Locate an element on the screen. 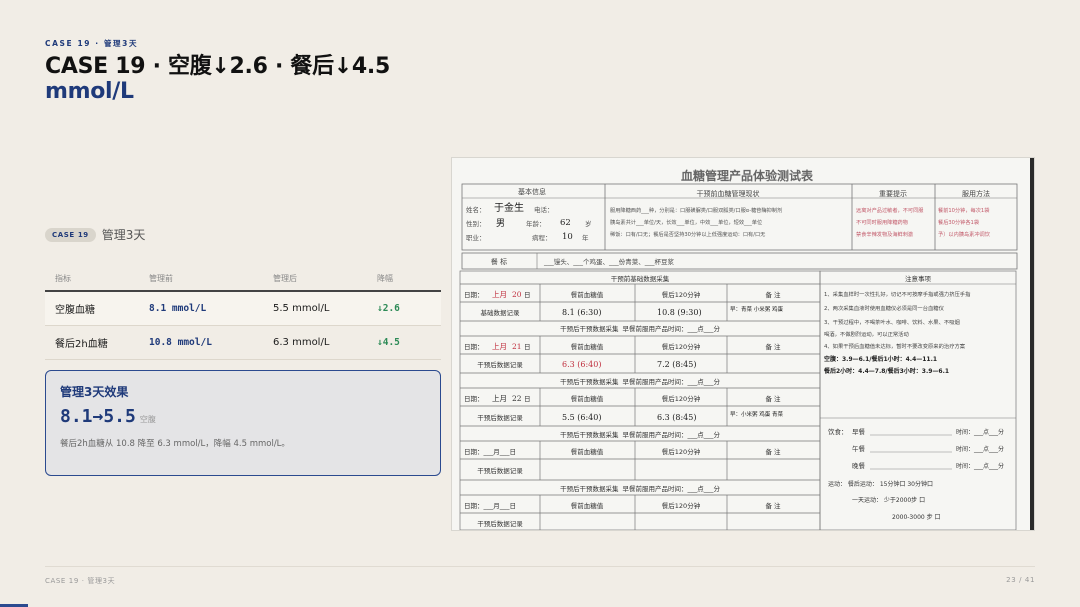 This screenshot has width=1080, height=607. card-big-value: 8.1→5.5 is located at coordinates (98, 416).